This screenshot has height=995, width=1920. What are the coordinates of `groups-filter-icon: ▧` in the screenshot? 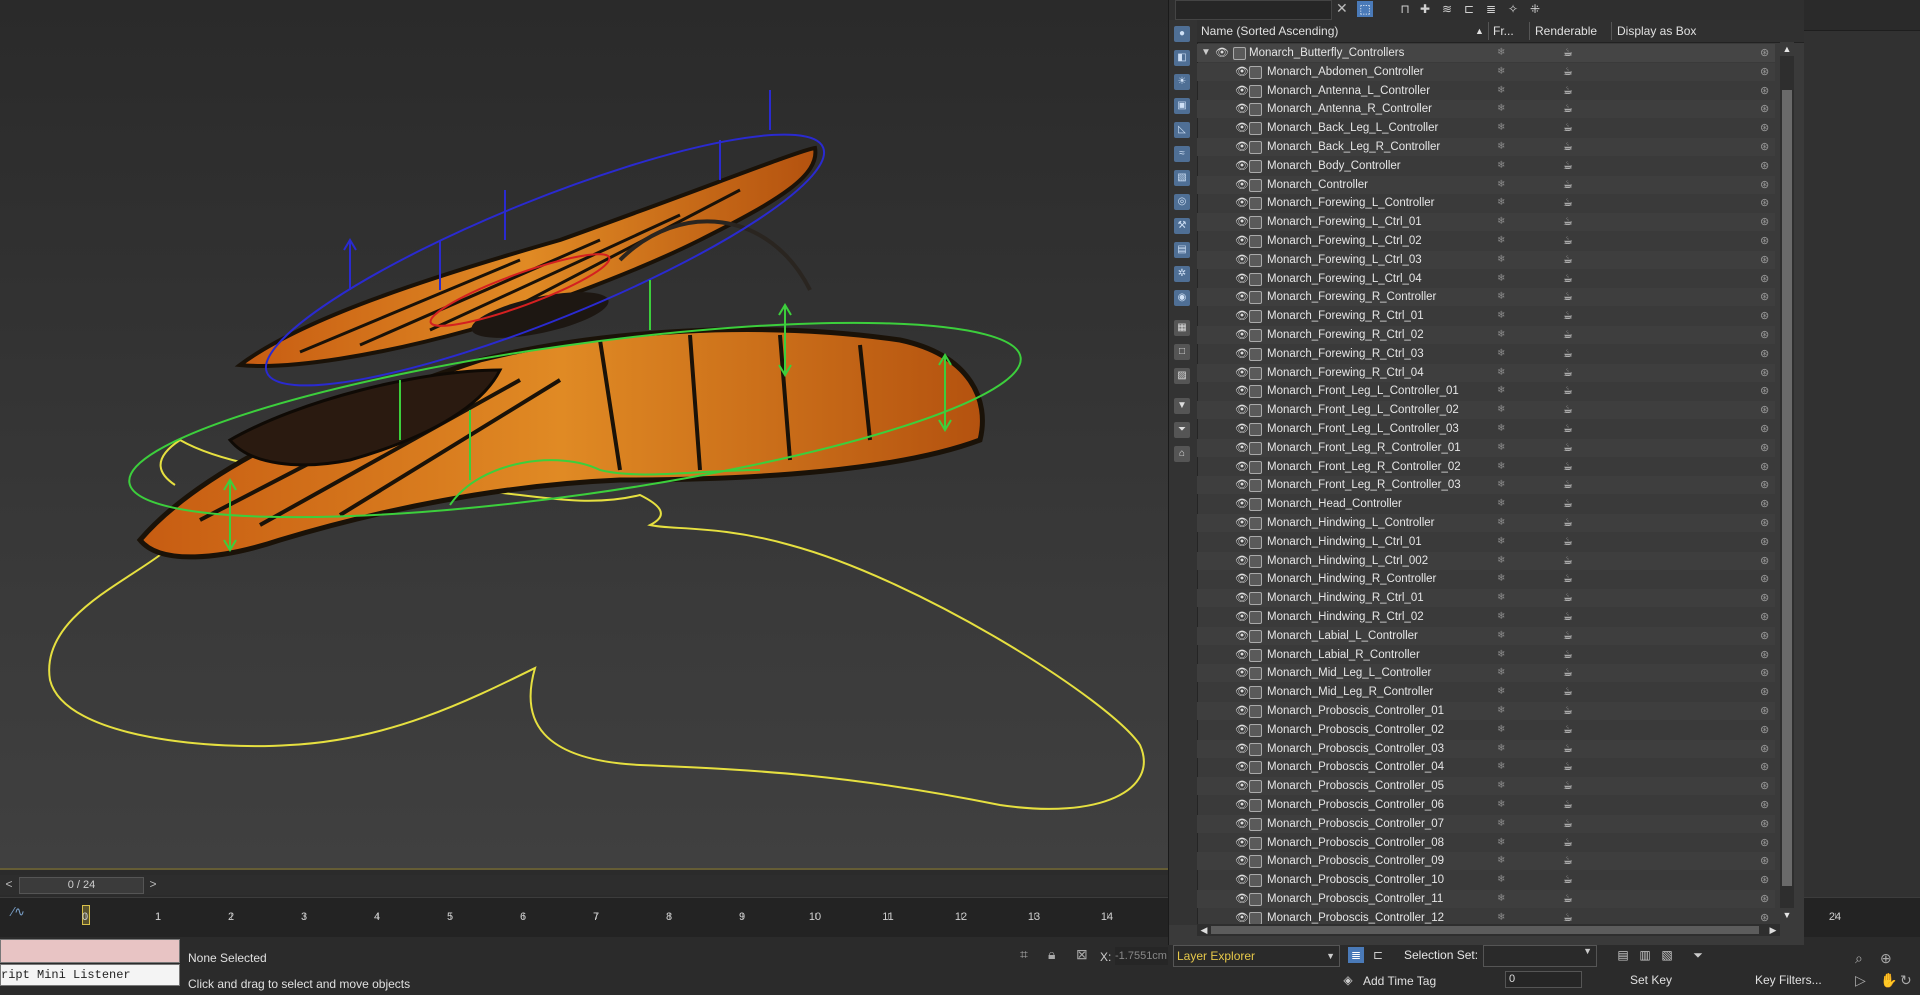 It's located at (1182, 178).